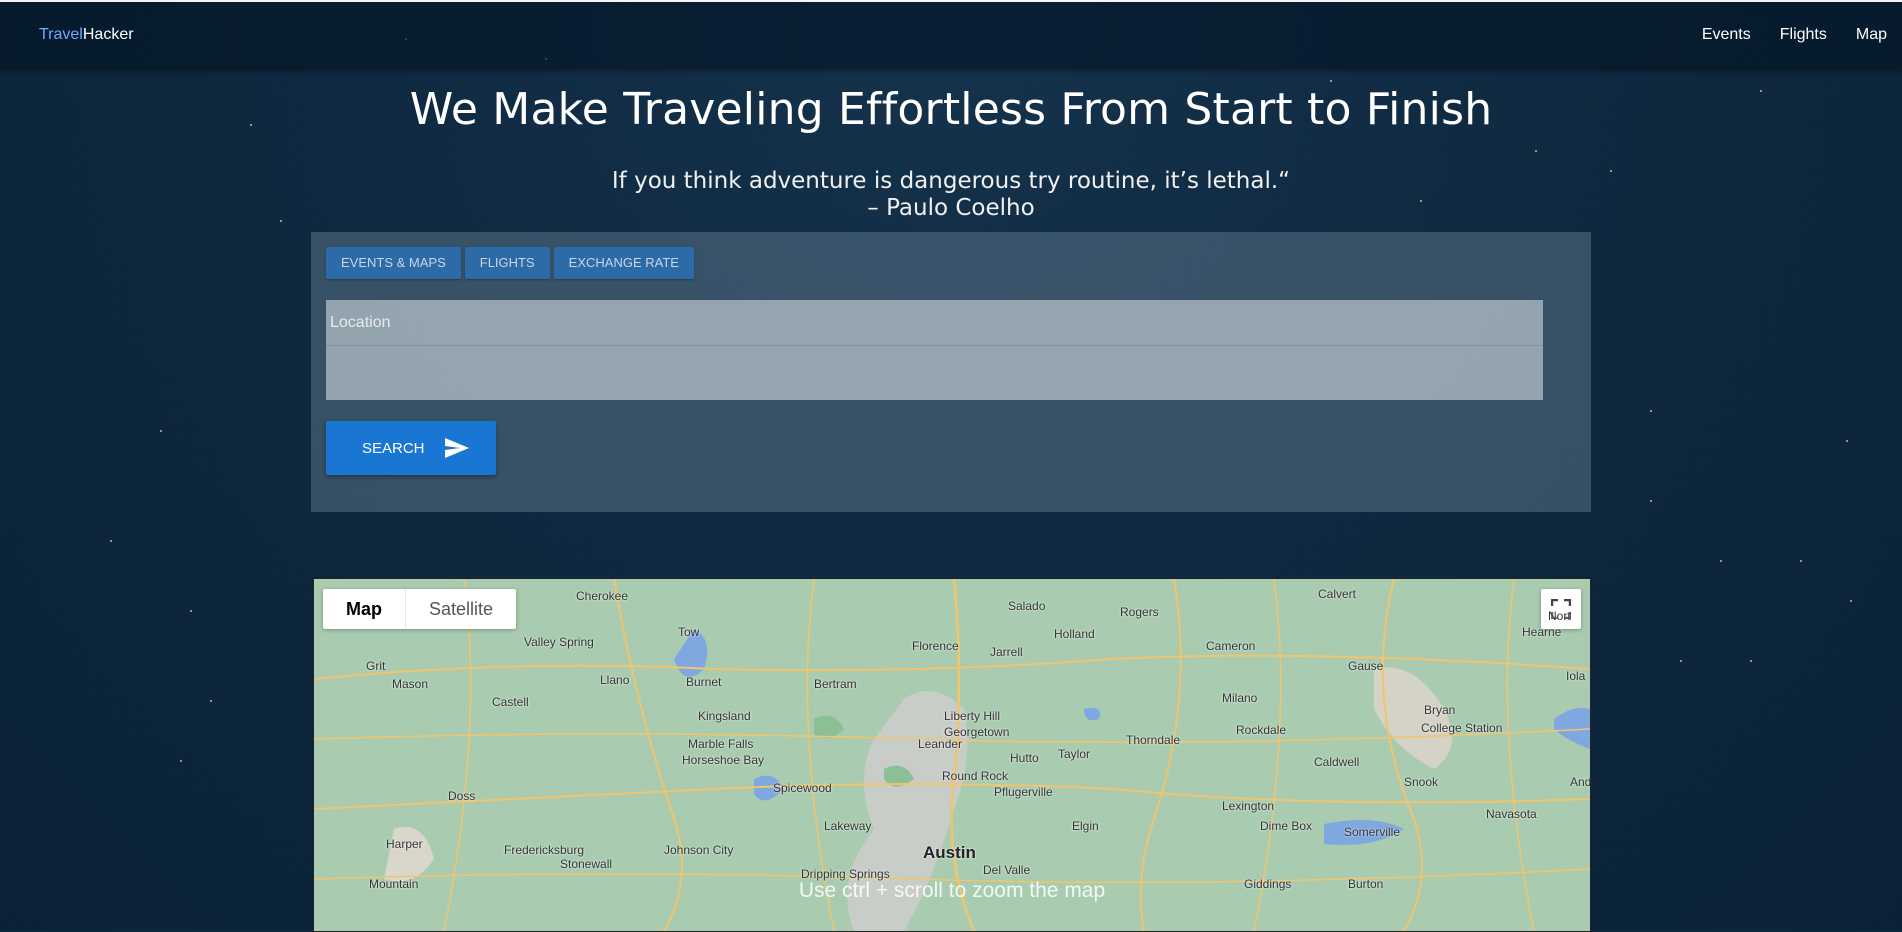  I want to click on map-place-label: Jarrell, so click(1006, 652).